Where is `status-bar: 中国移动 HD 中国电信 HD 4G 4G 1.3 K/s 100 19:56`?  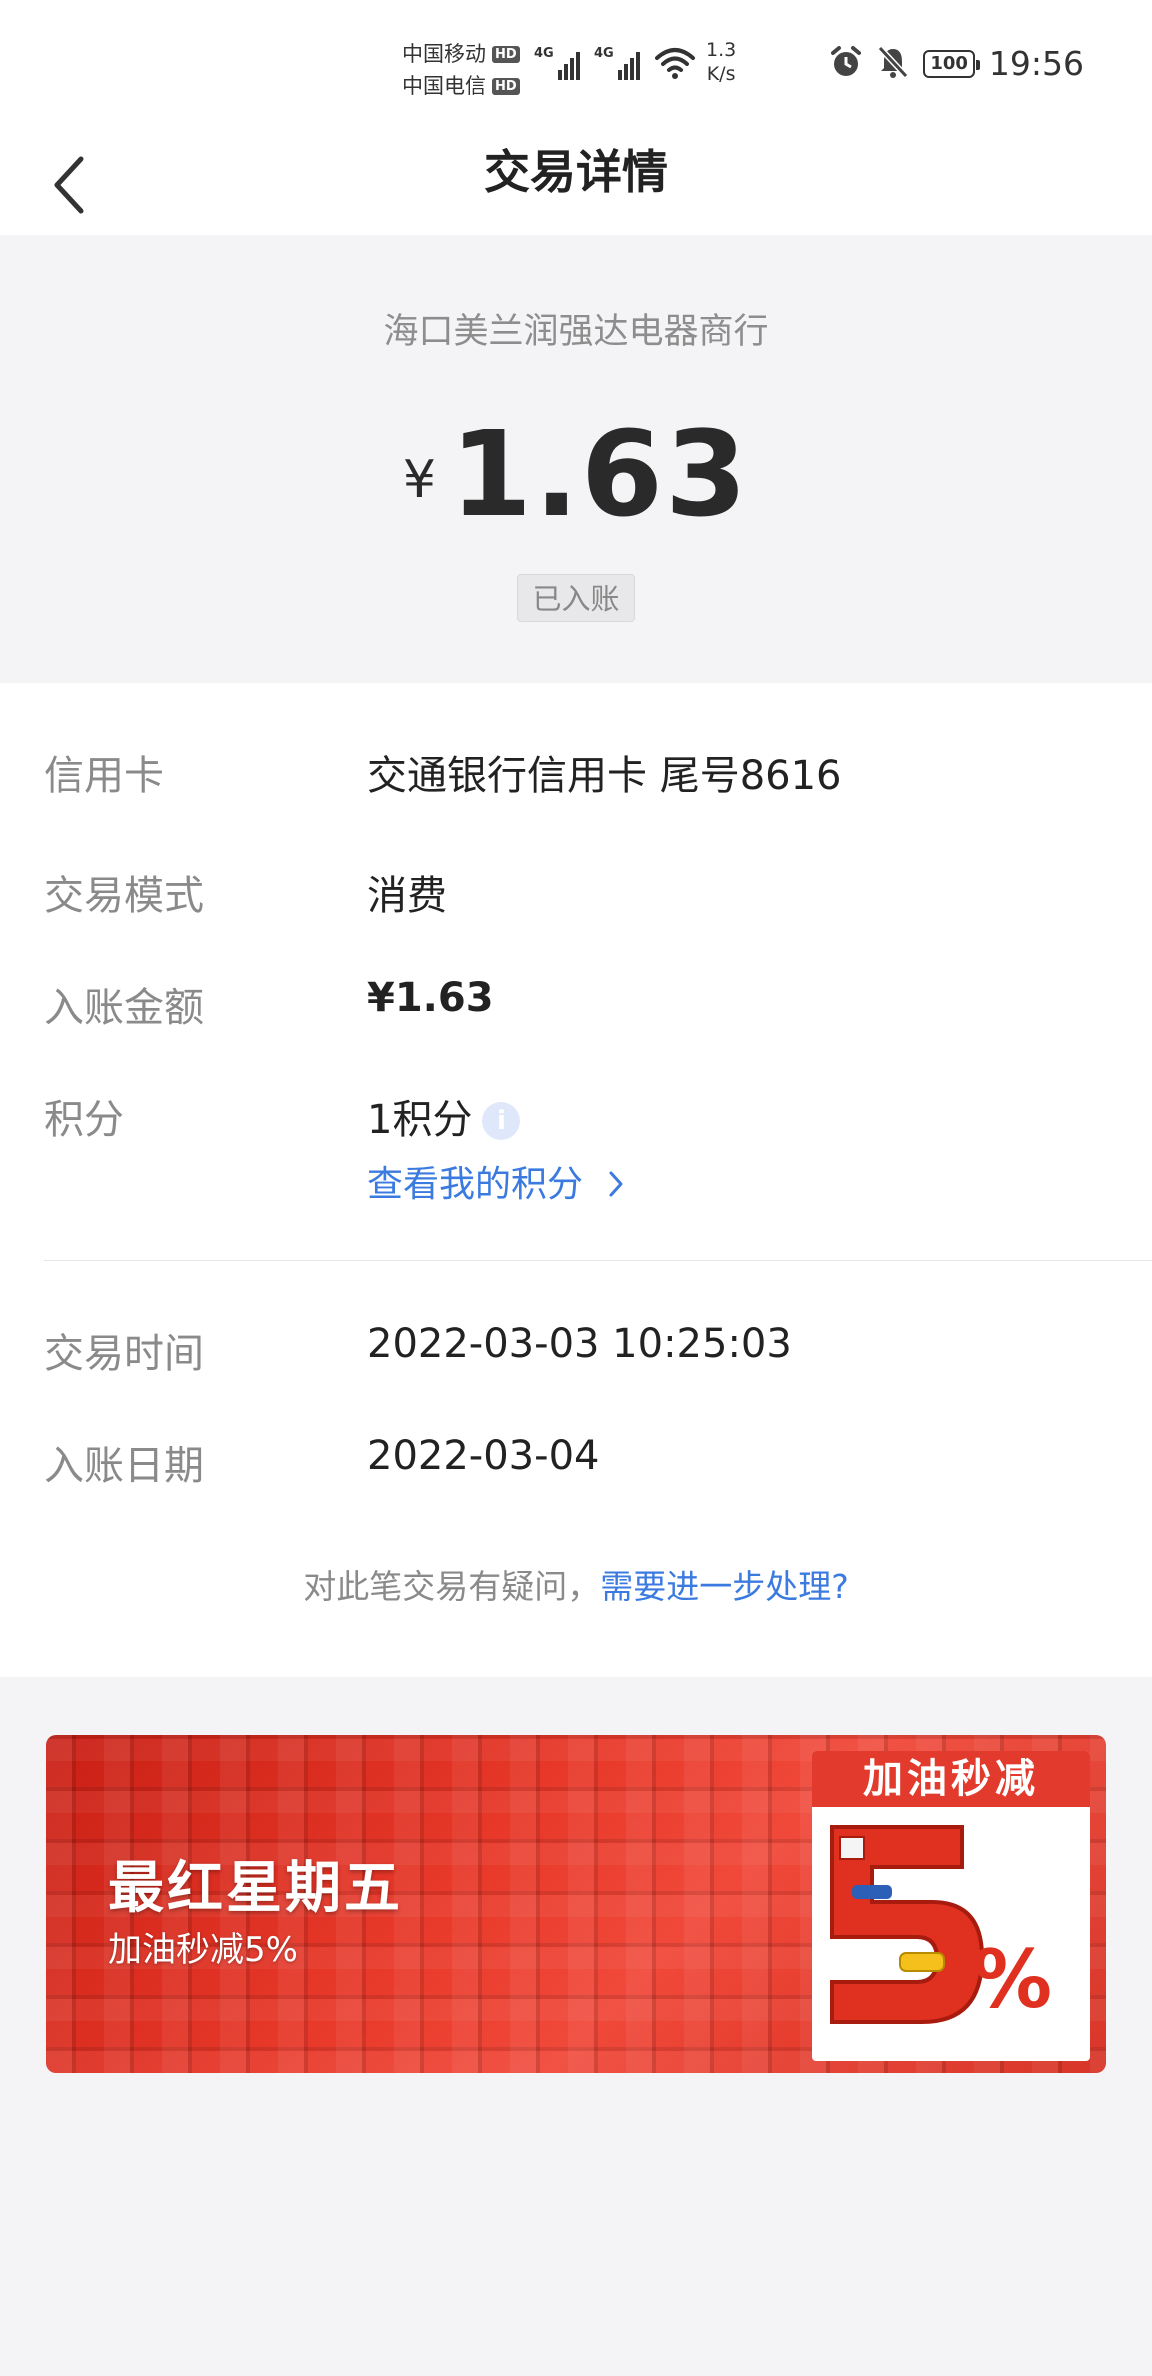 status-bar: 中国移动 HD 中国电信 HD 4G 4G 1.3 K/s 100 19:56 is located at coordinates (576, 65).